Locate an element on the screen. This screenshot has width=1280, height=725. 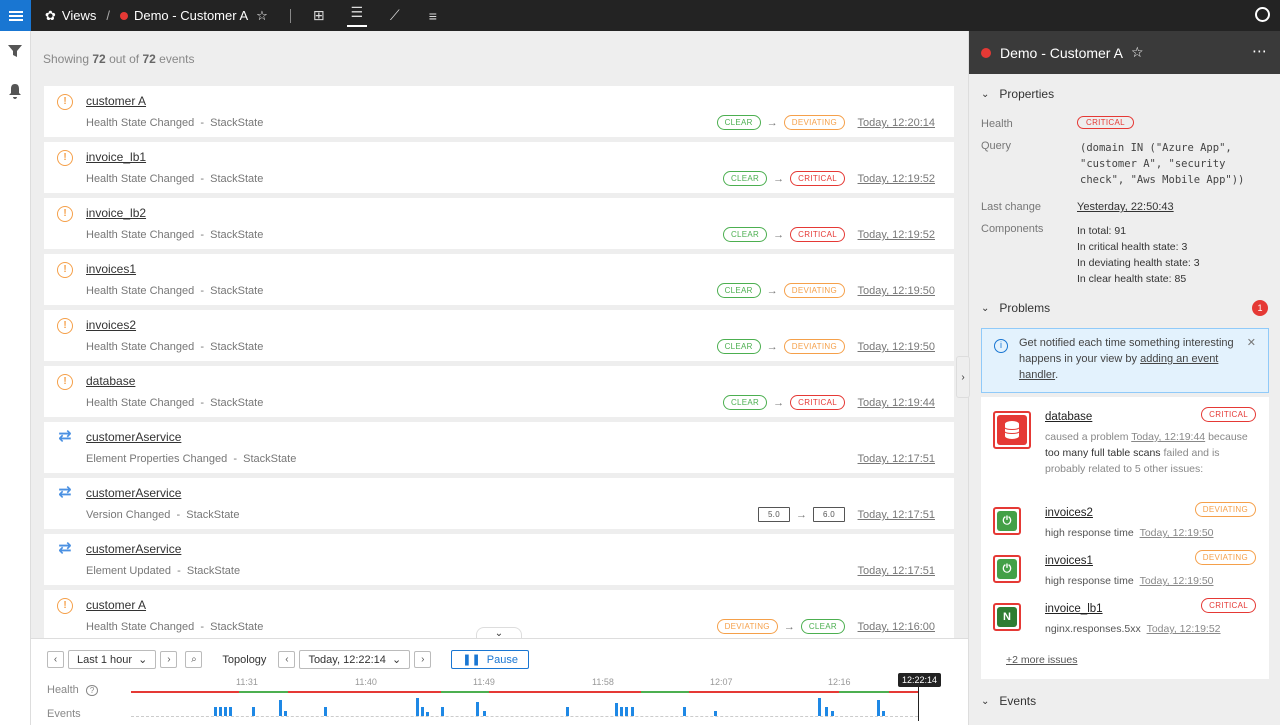
components-deviating: In deviating health state: 3 is located at coordinates (1138, 263).